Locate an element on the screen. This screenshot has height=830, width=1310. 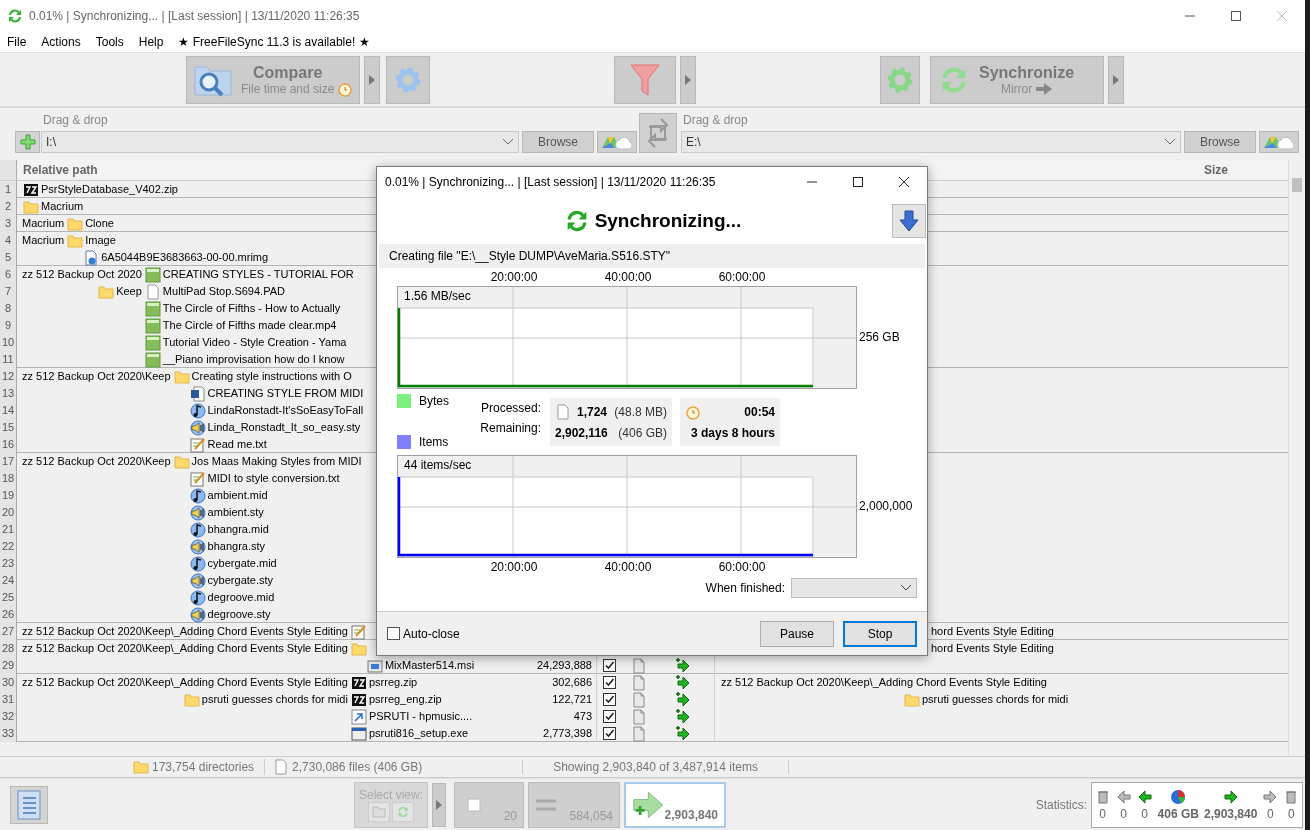
row-number: 12 is located at coordinates (8, 376).